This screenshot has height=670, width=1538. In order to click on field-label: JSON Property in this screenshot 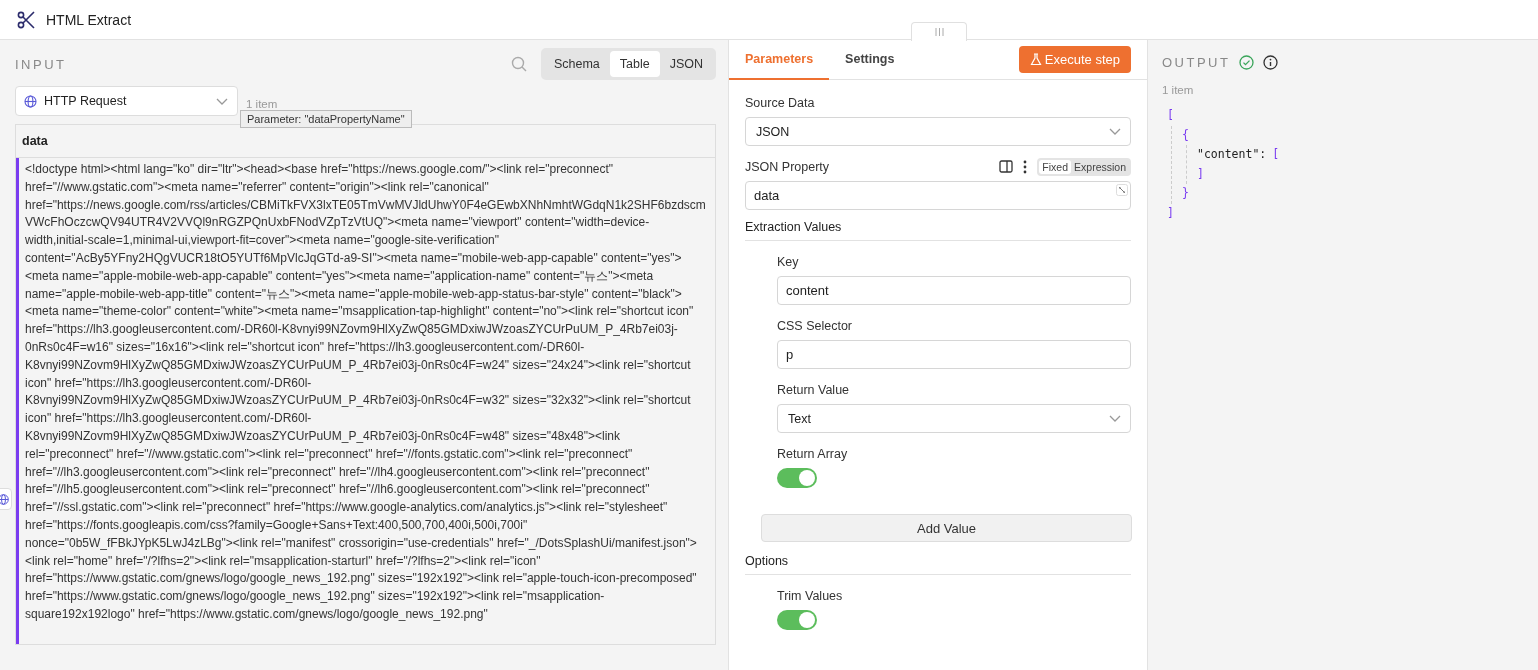, I will do `click(788, 167)`.